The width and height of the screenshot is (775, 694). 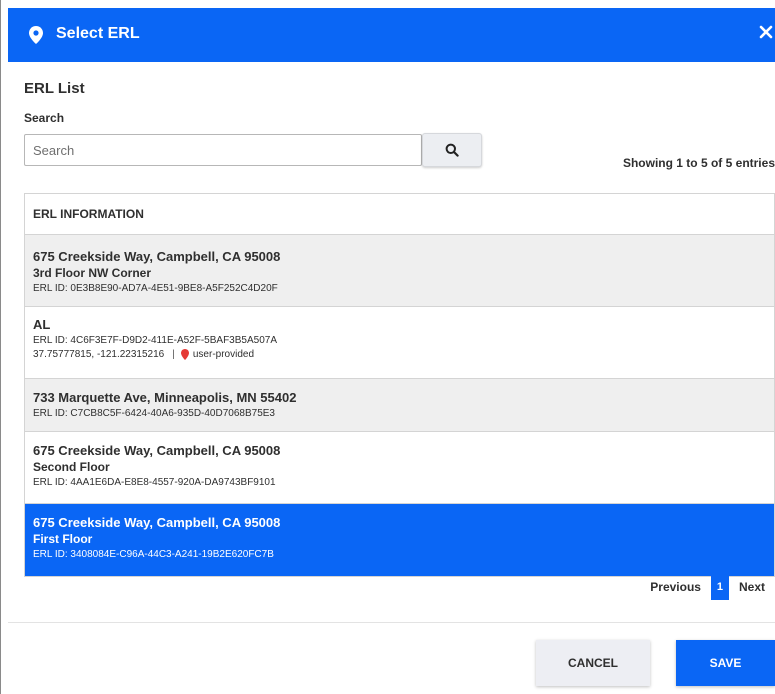 What do you see at coordinates (99, 354) in the screenshot?
I see `coordinates-text: 37.75777815, -121.22315216` at bounding box center [99, 354].